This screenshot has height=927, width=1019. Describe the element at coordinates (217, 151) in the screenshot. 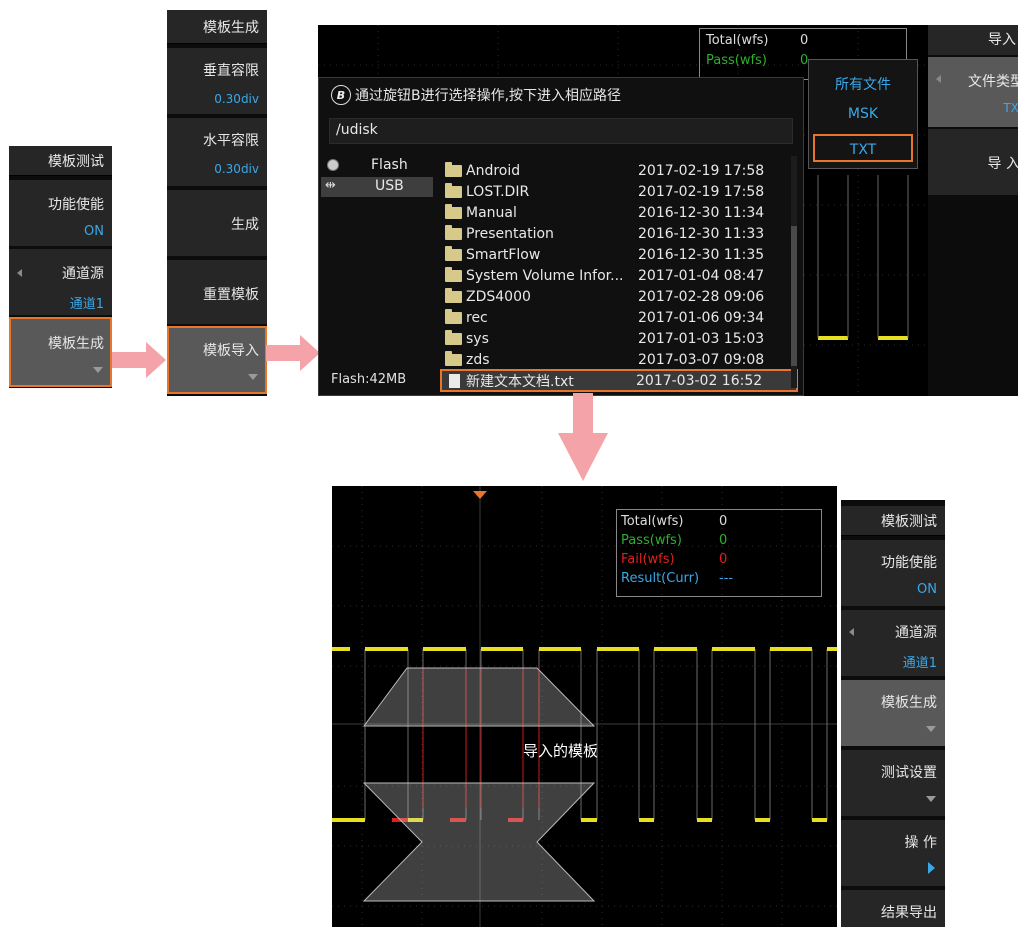

I see `softkey-horizontal-tolerance: 水平容限 0.30div` at that location.